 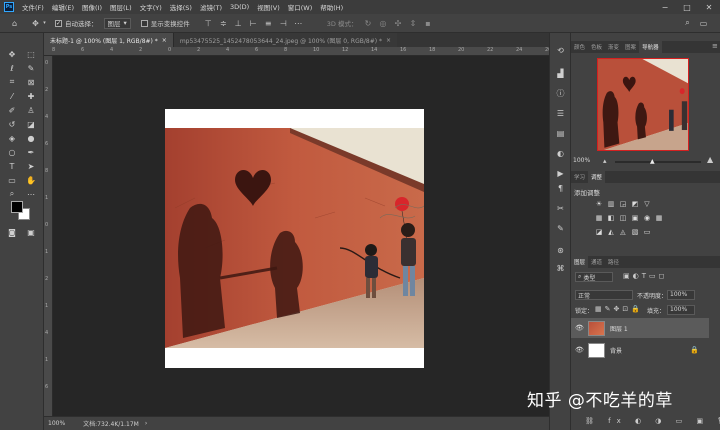 What do you see at coordinates (31, 180) in the screenshot?
I see `hand-tool-icon: ✋` at bounding box center [31, 180].